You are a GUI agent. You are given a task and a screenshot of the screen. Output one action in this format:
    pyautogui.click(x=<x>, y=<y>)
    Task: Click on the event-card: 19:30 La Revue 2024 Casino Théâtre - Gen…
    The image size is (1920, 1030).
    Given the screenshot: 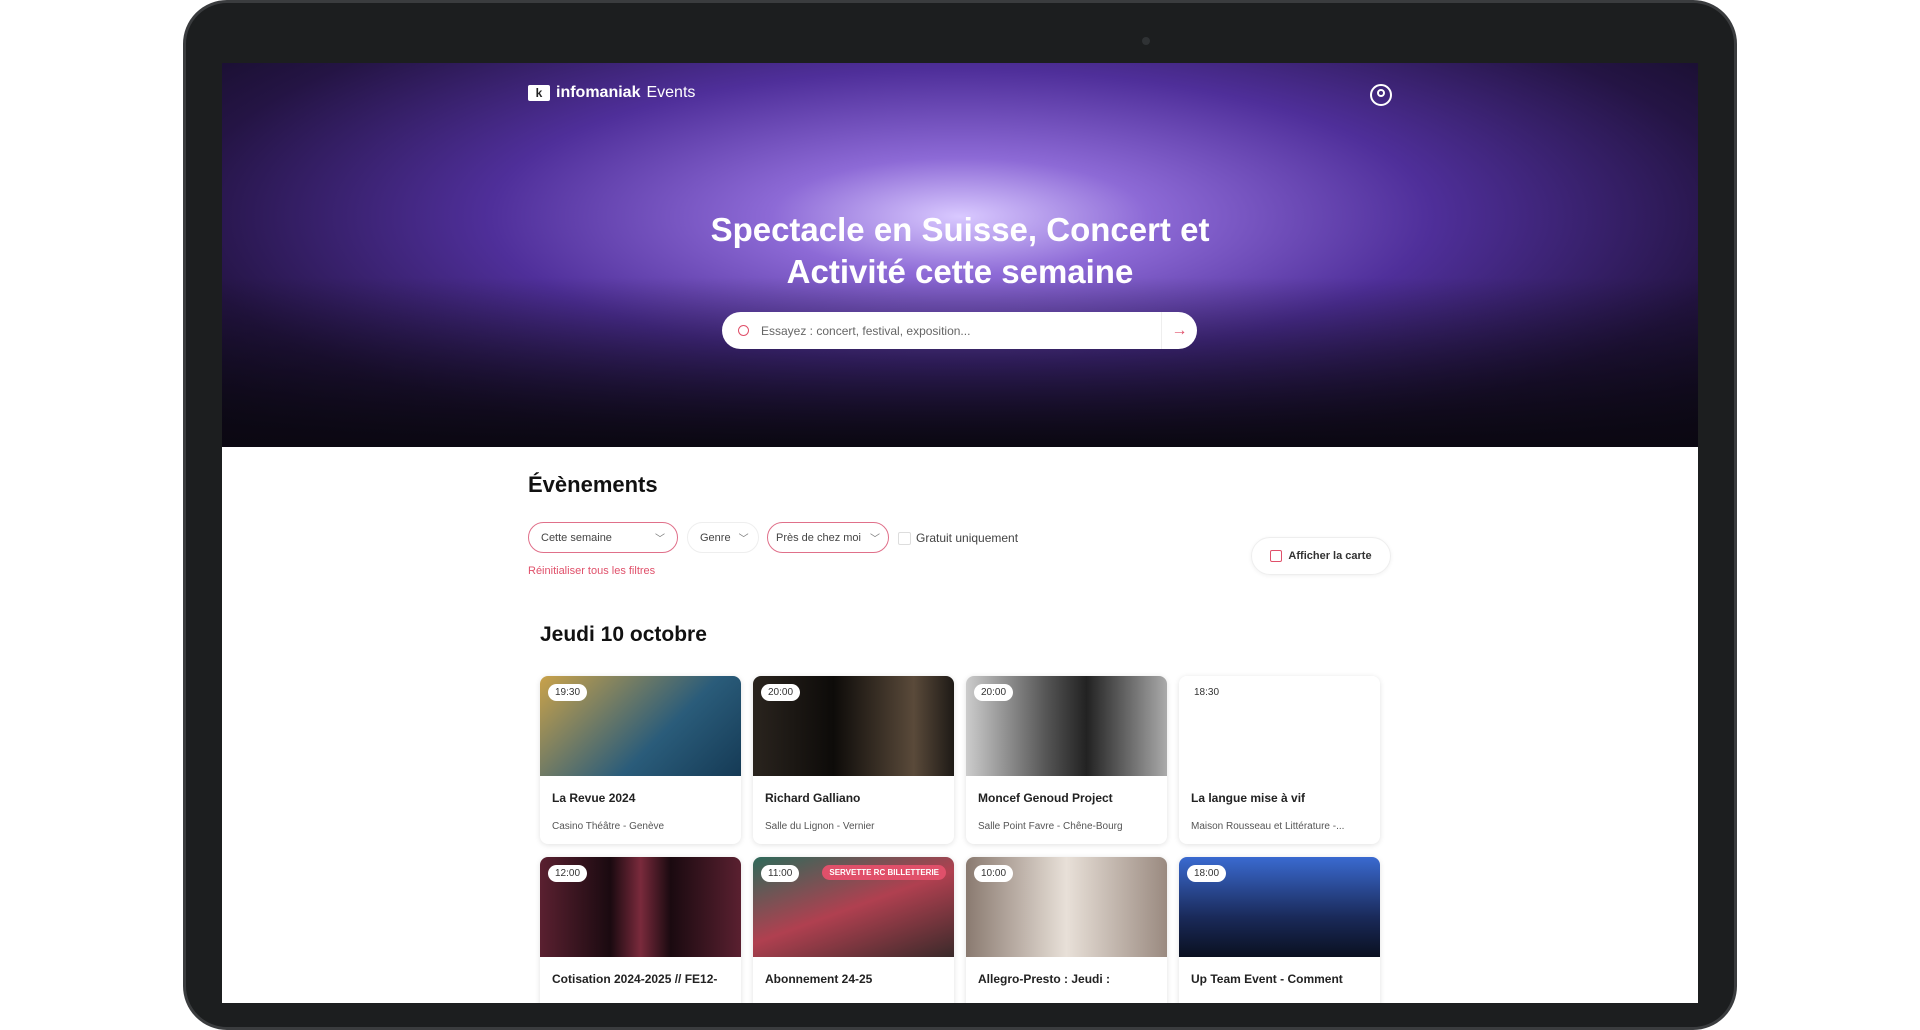 What is the action you would take?
    pyautogui.click(x=640, y=760)
    